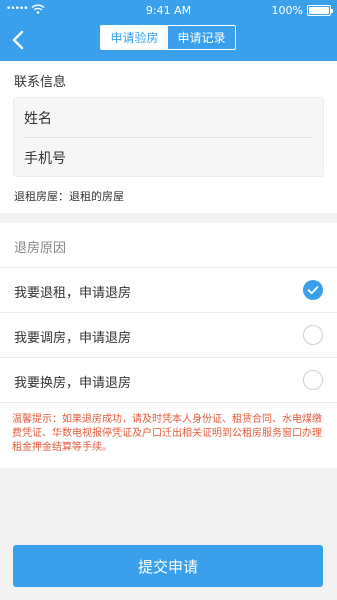 The width and height of the screenshot is (337, 600). I want to click on name-label: 姓名, so click(38, 118).